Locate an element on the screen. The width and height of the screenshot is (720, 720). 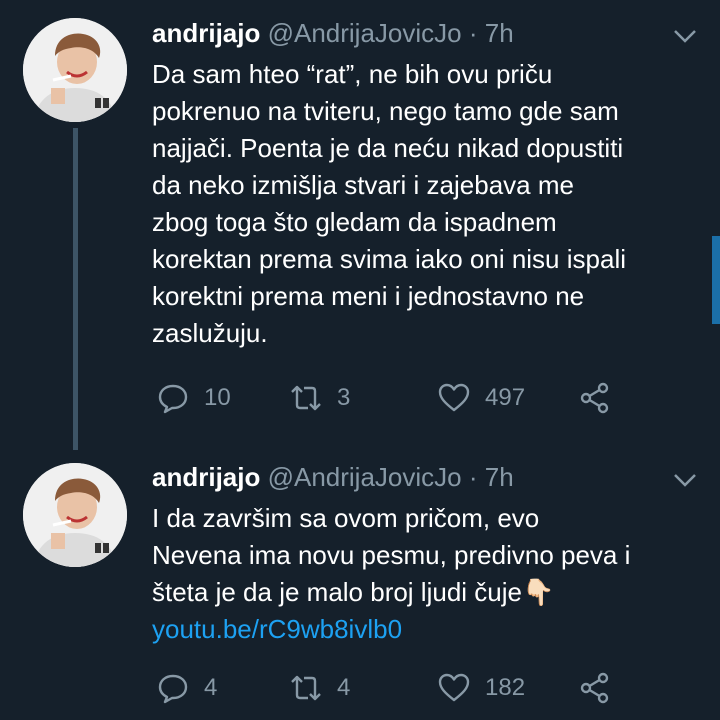
like-count: 497 is located at coordinates (505, 397).